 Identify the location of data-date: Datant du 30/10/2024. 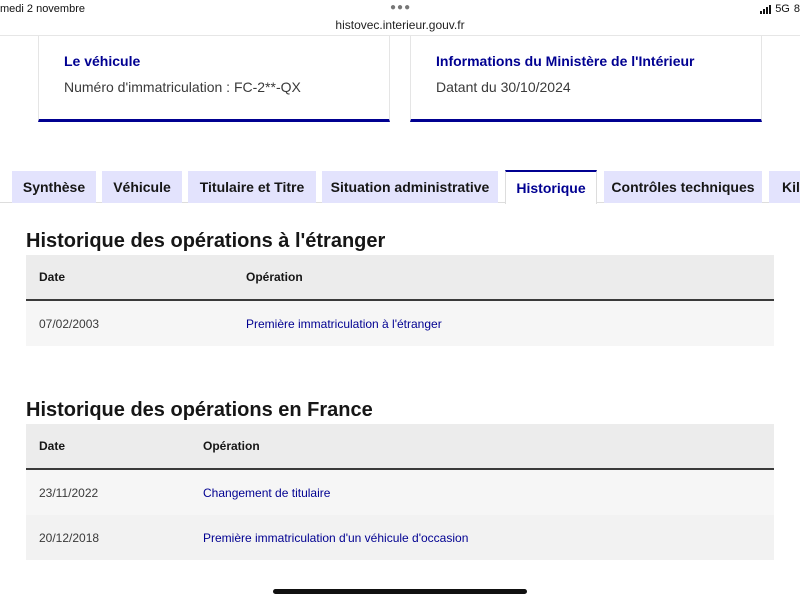
(503, 87).